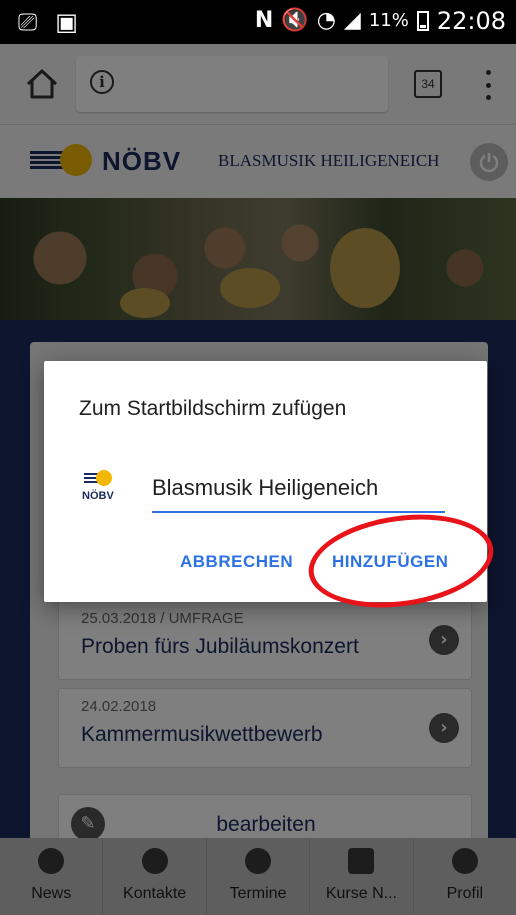 This screenshot has height=915, width=516. I want to click on cancel-button: ABBRECHEN, so click(236, 562).